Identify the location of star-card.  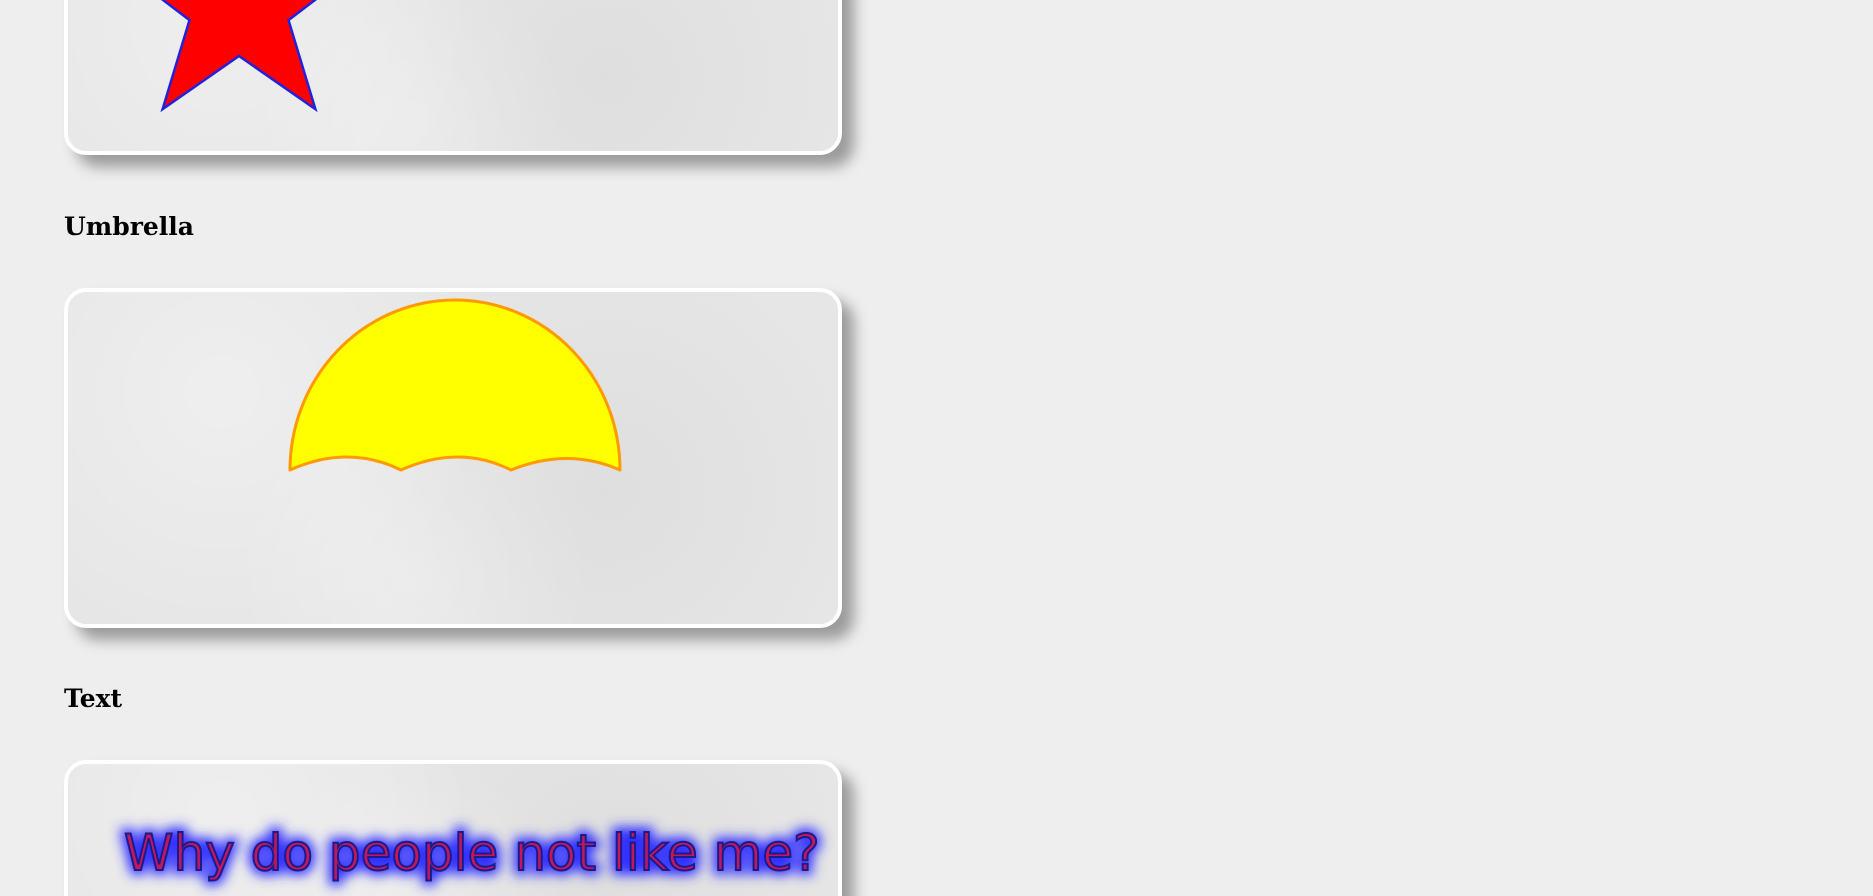
(453, 77).